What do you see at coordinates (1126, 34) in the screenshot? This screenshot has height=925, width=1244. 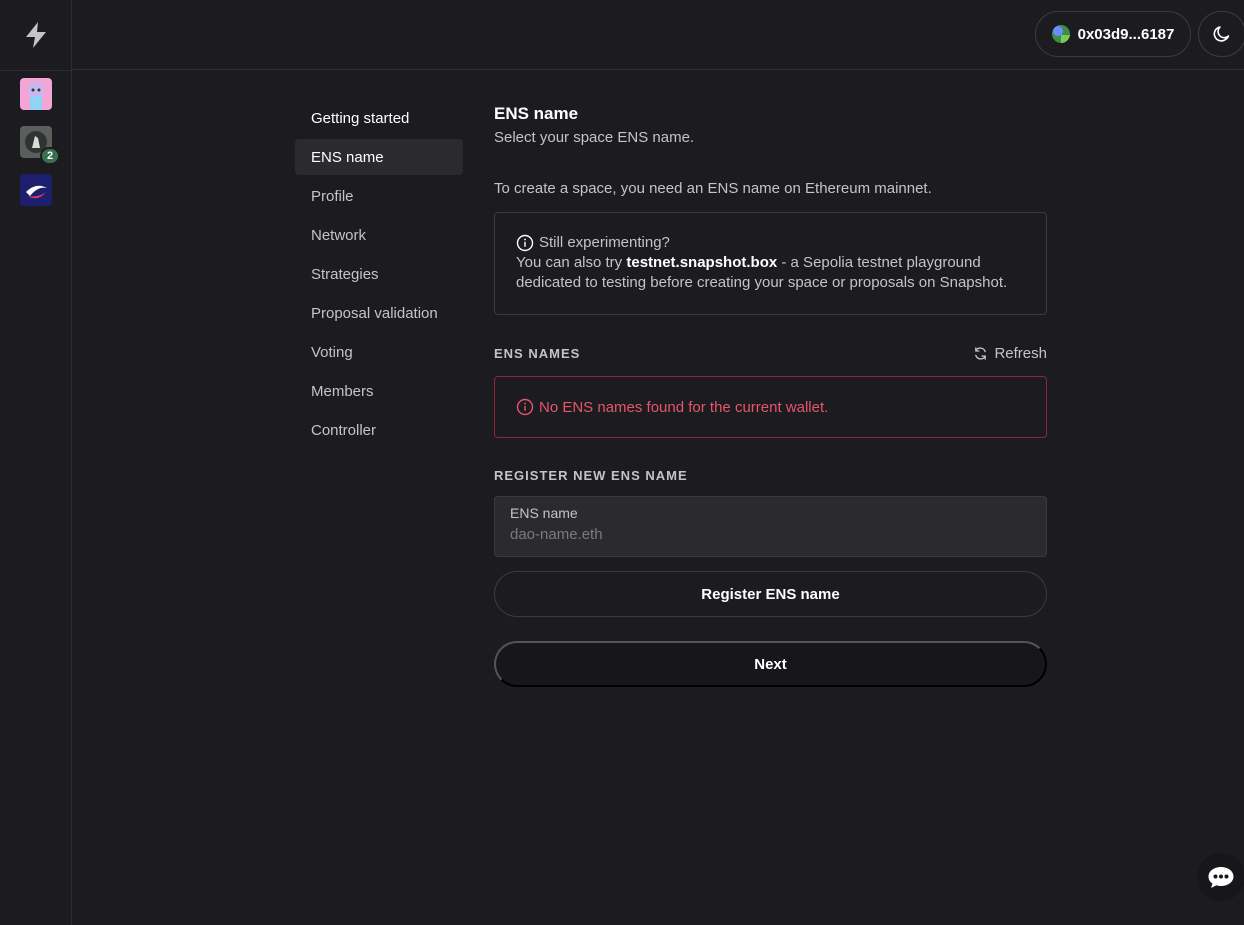 I see `wallet-address: 0x03d9...6187` at bounding box center [1126, 34].